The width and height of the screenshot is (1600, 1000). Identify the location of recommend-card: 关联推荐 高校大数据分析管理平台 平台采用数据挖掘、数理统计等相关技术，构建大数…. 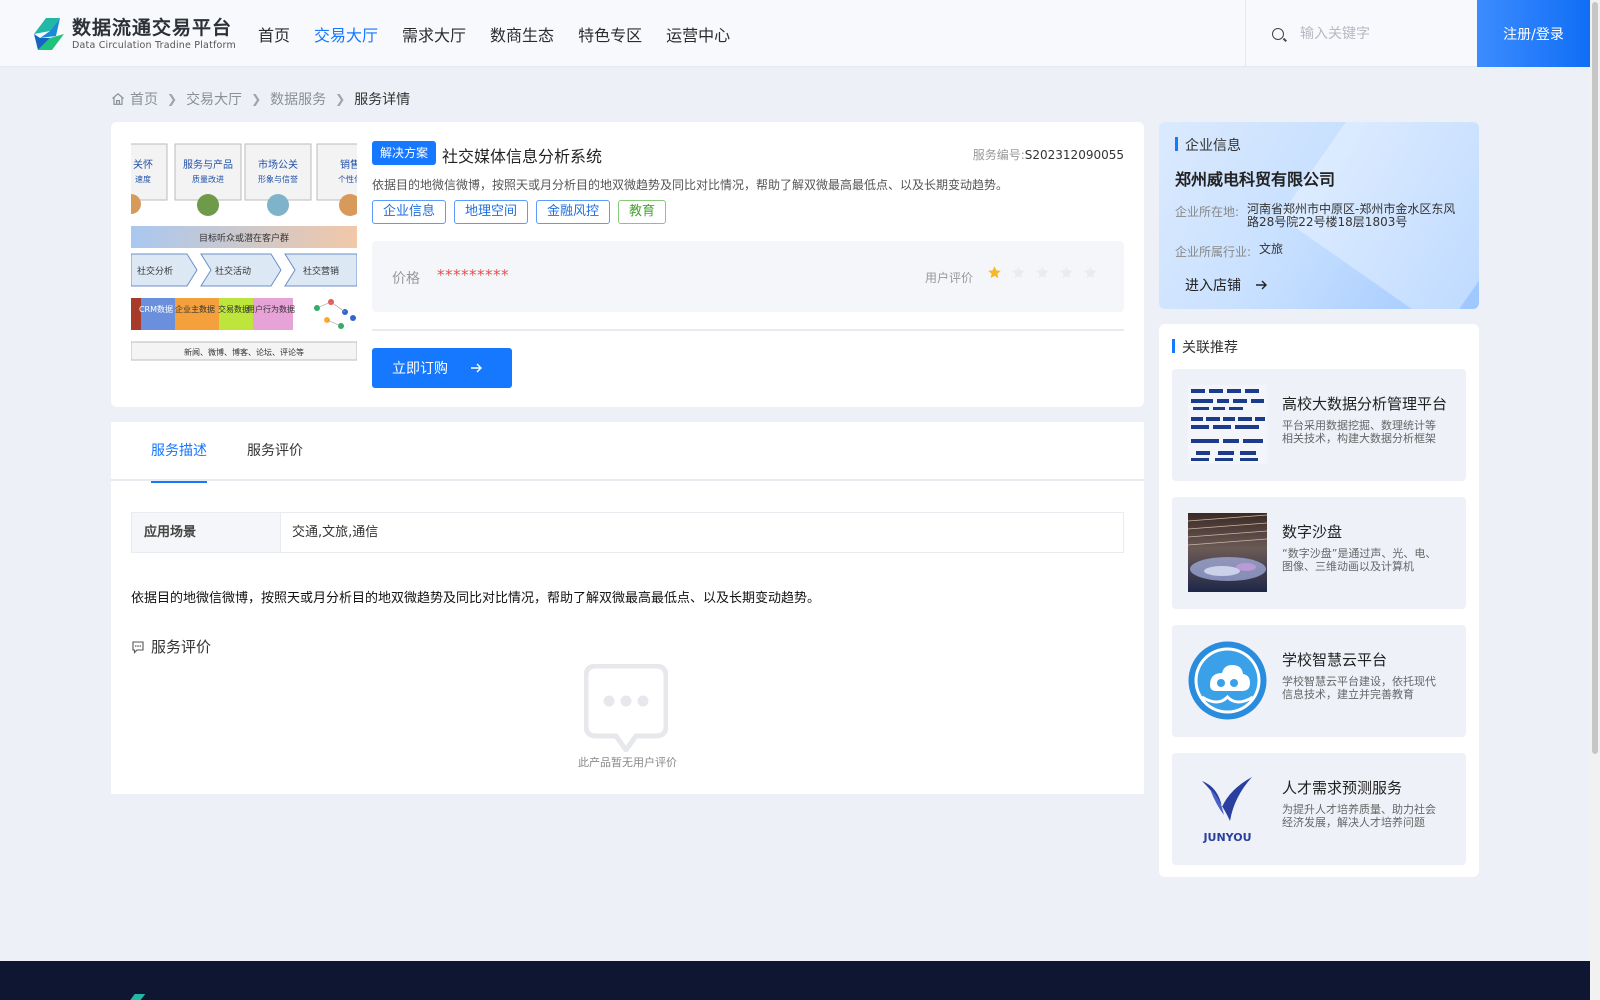
(1319, 600).